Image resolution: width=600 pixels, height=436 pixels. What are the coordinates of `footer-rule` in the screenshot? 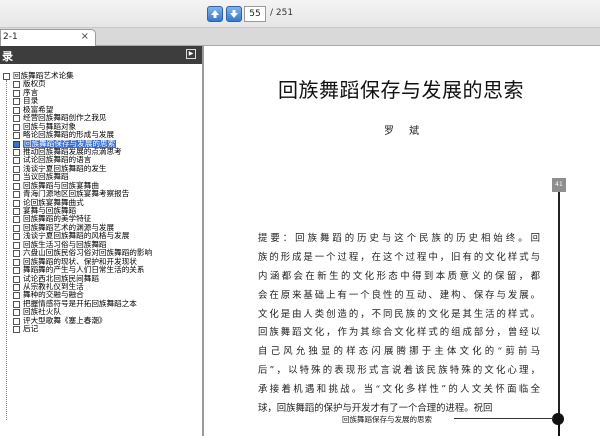 It's located at (504, 418).